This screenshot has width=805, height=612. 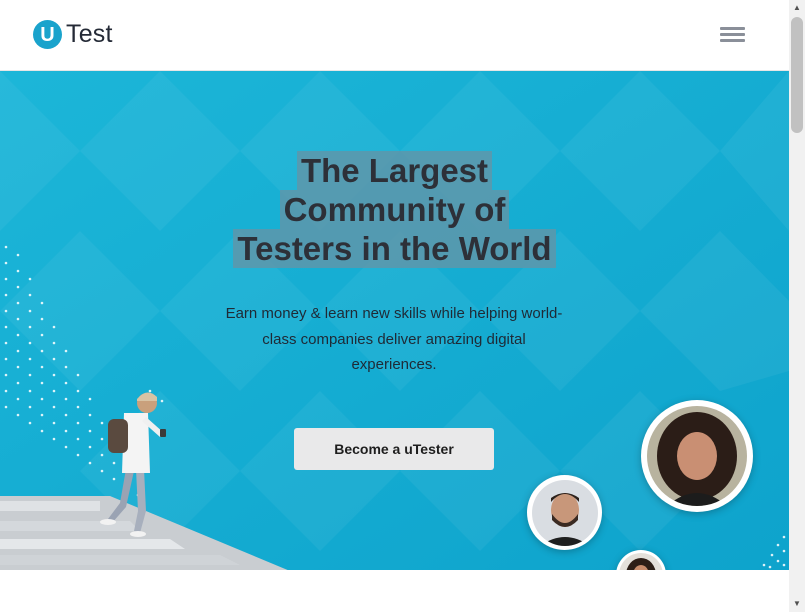 What do you see at coordinates (394, 170) in the screenshot?
I see `headline-line-1: The Largest` at bounding box center [394, 170].